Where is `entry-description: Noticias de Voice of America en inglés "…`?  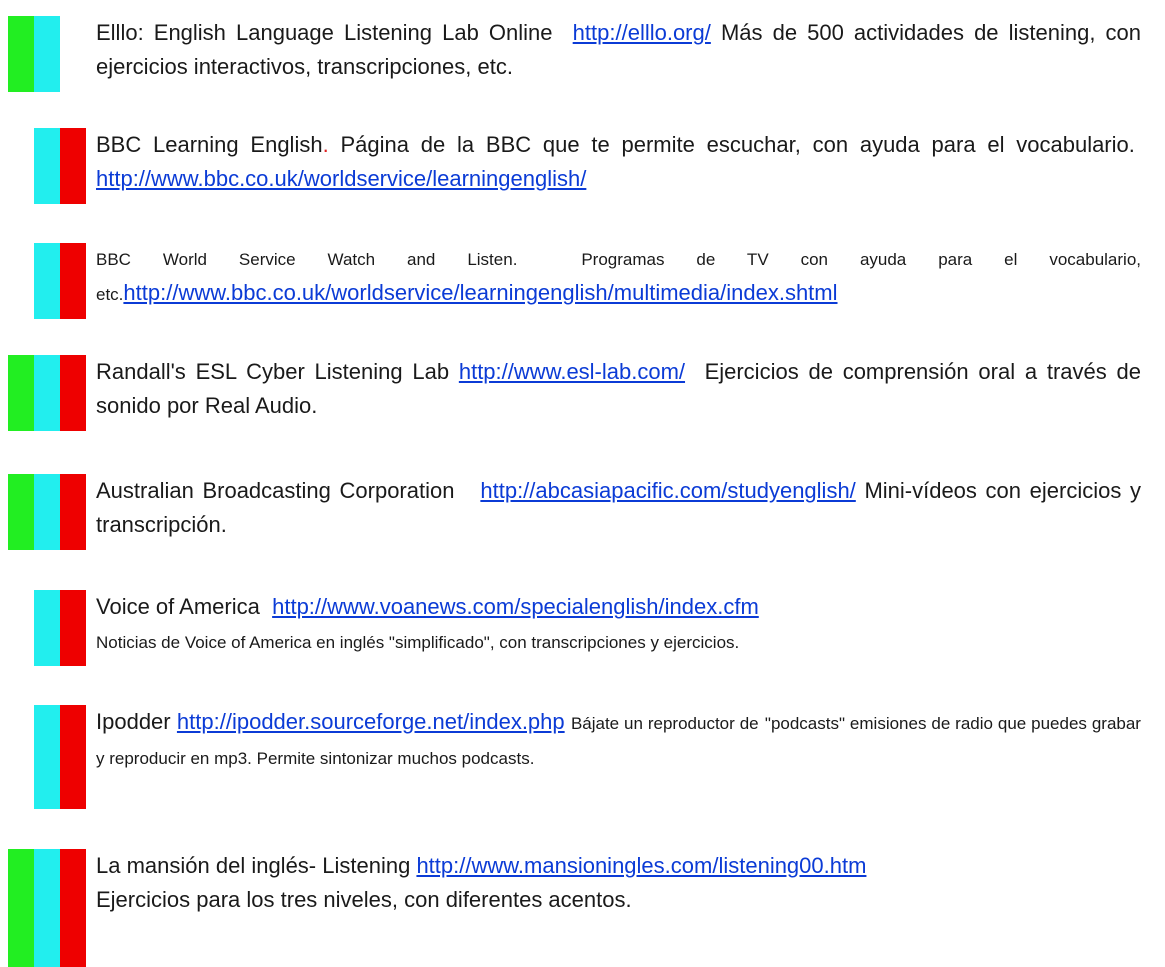
entry-description: Noticias de Voice of America en inglés "… is located at coordinates (418, 642).